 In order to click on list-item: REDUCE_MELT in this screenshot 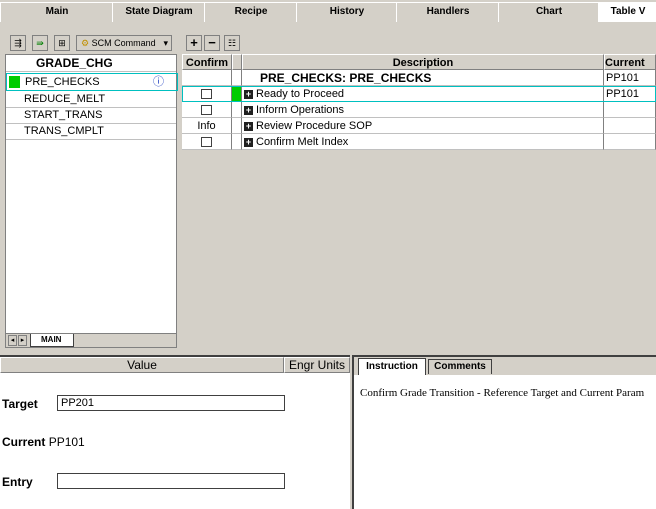, I will do `click(91, 99)`.